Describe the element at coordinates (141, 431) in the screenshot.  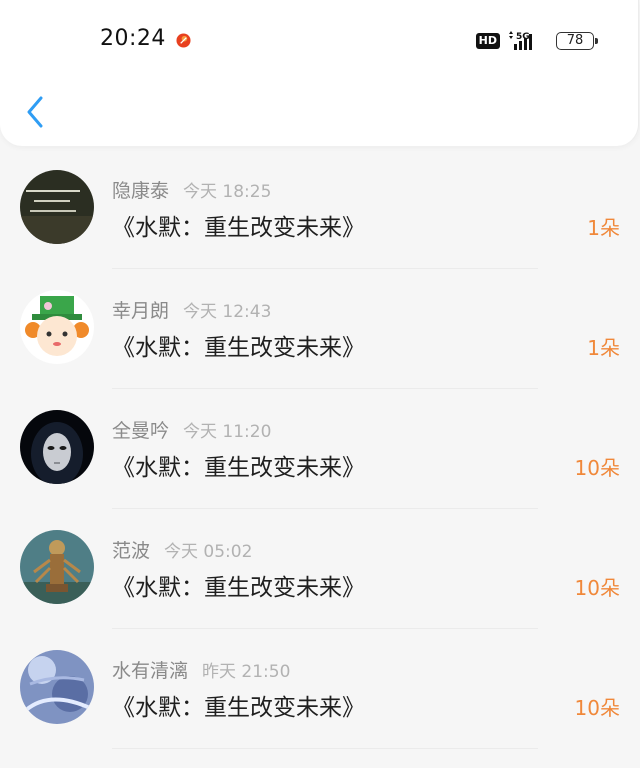
I see `user-name: 全曼吟` at that location.